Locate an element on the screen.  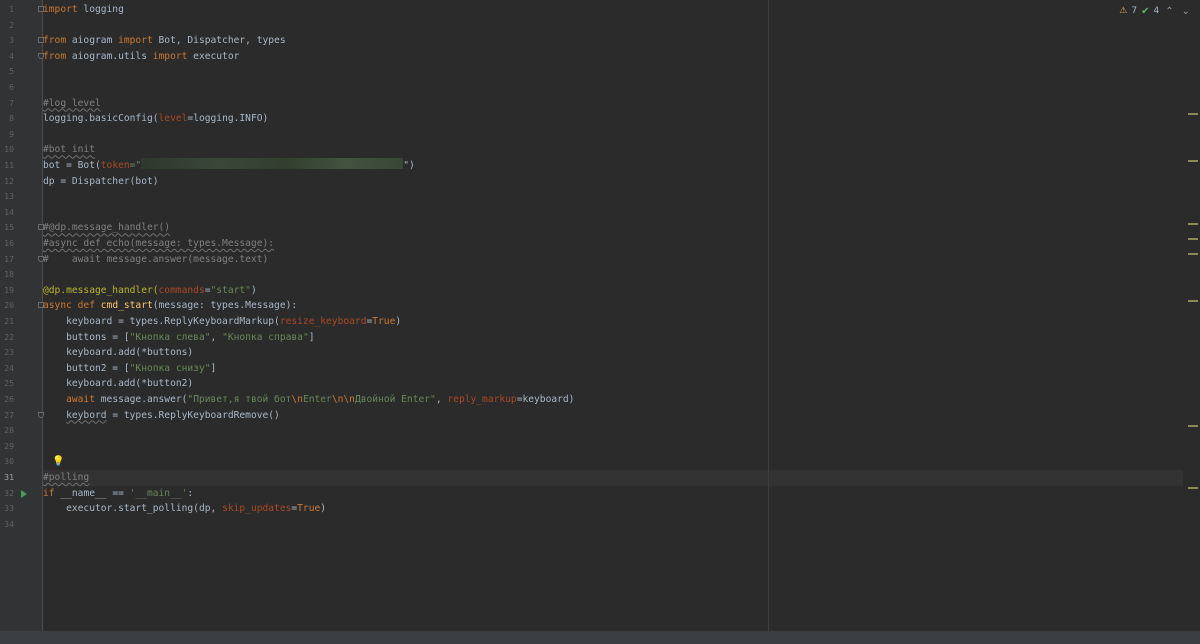
code-line: keybord = types.ReplyKeyboardRemove() is located at coordinates (161, 416).